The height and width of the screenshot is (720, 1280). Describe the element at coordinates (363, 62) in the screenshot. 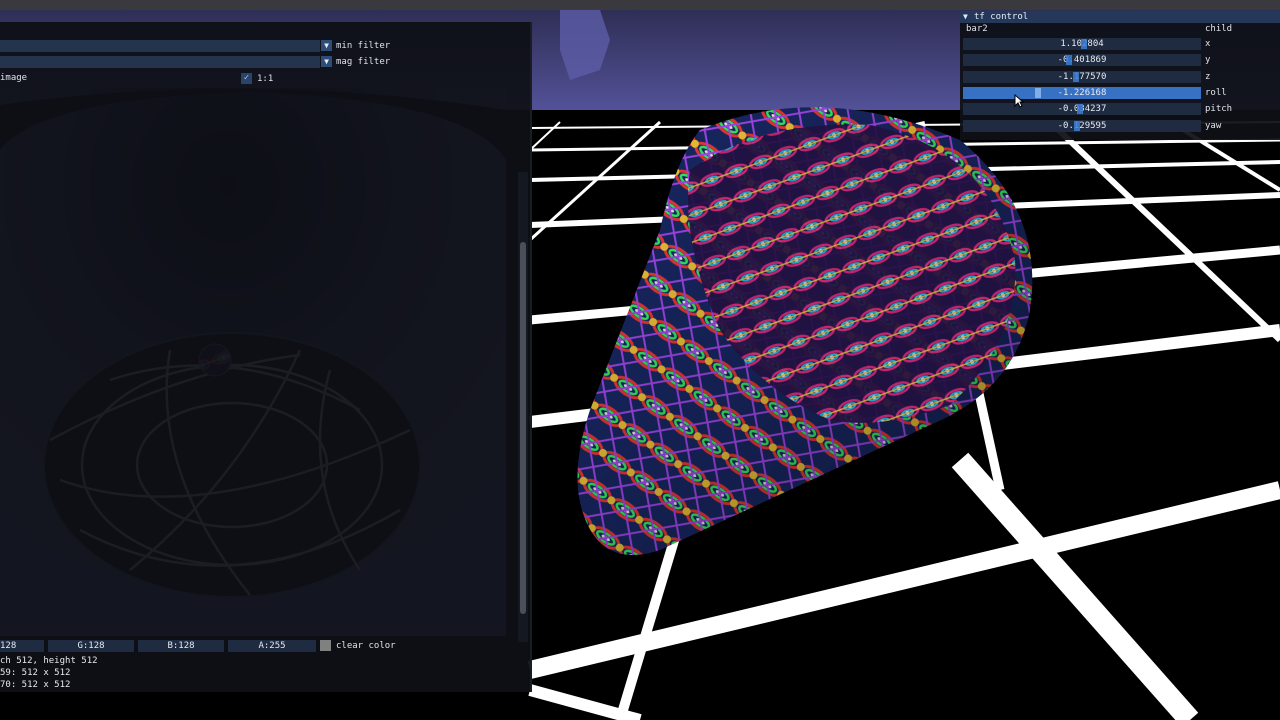

I see `mag-filter-label: mag filter` at that location.